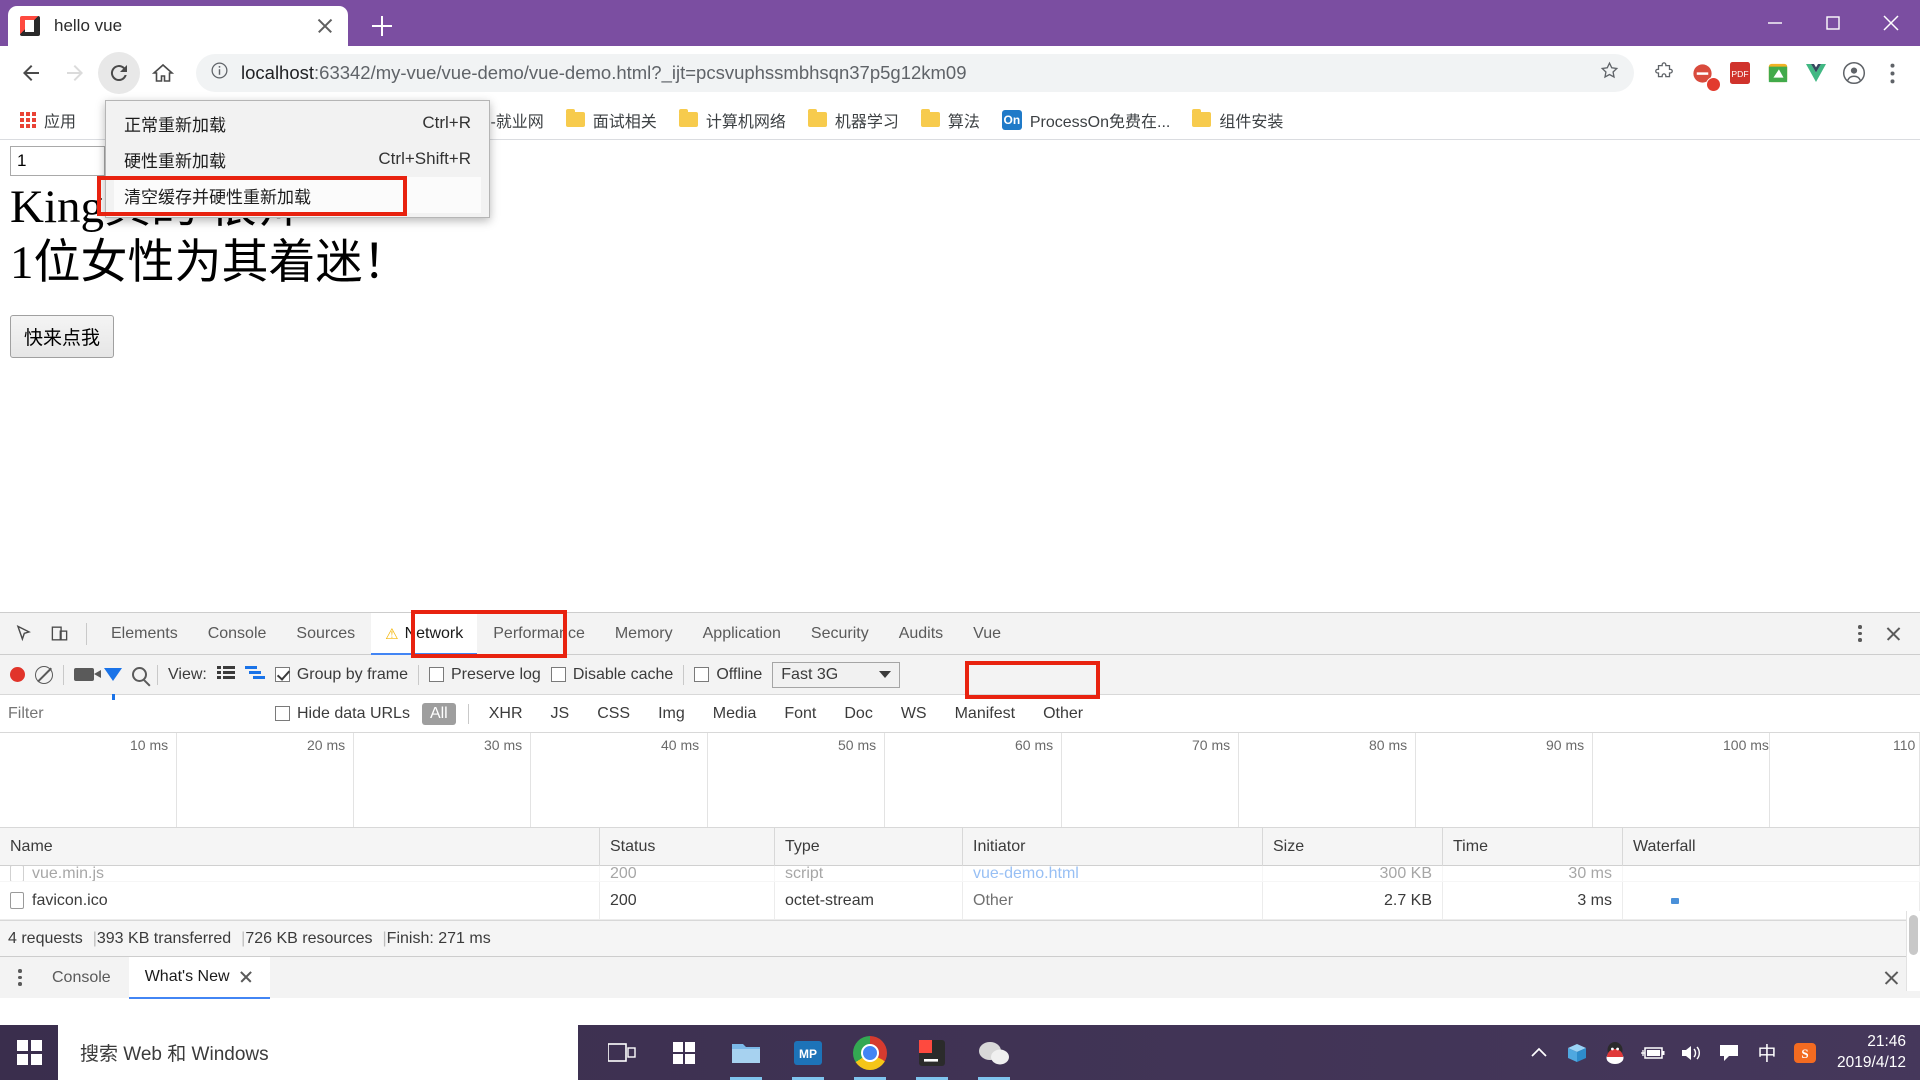 This screenshot has height=1080, width=1920. Describe the element at coordinates (932, 1052) in the screenshot. I see `jetbrains-icon` at that location.